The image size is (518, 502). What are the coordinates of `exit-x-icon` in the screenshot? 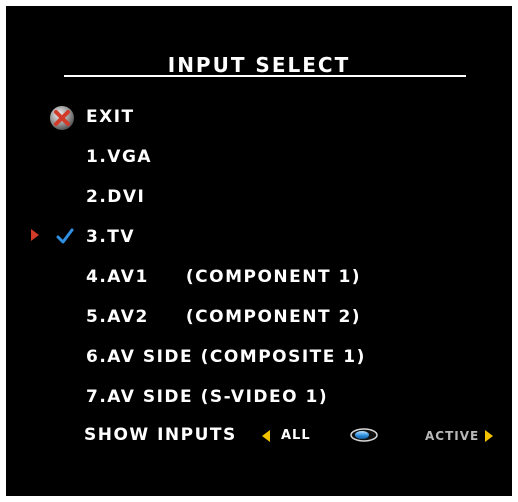 It's located at (62, 118).